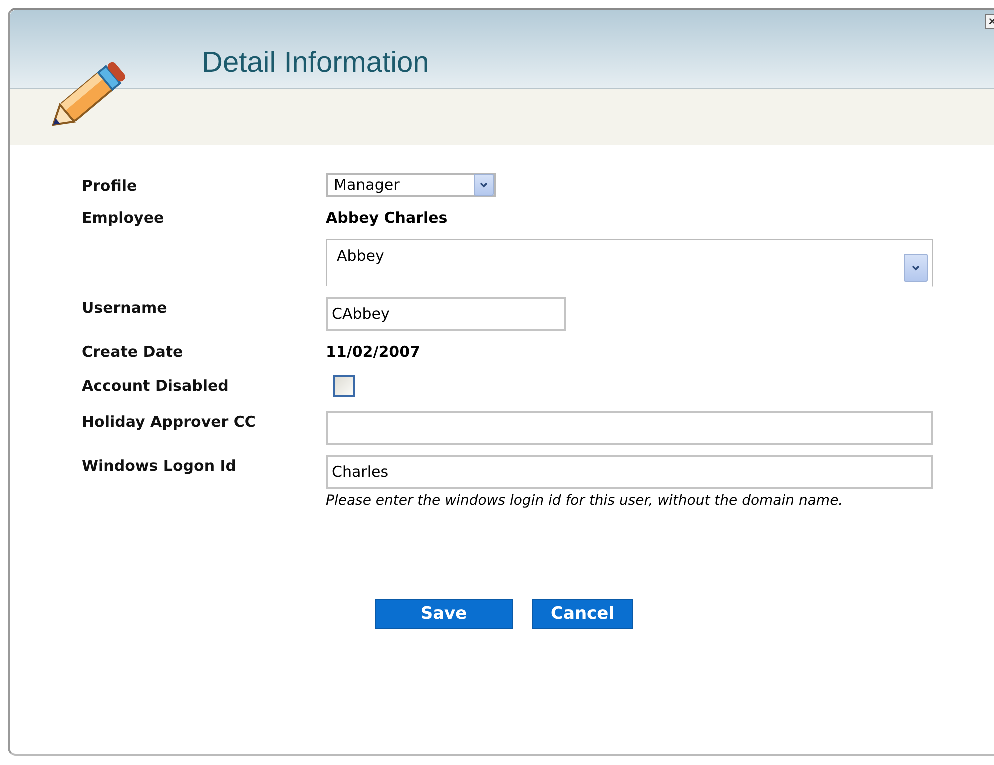 This screenshot has width=994, height=765. What do you see at coordinates (133, 352) in the screenshot?
I see `field-label: Create Date` at bounding box center [133, 352].